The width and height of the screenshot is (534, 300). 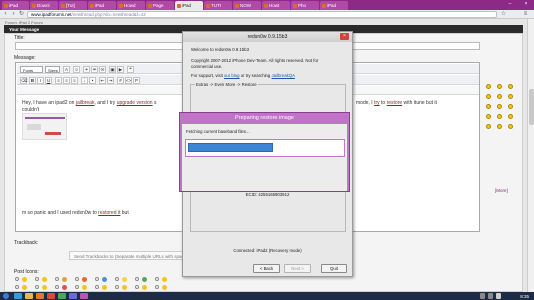 What do you see at coordinates (76, 69) in the screenshot?
I see `smiley-icon: ☺` at bounding box center [76, 69].